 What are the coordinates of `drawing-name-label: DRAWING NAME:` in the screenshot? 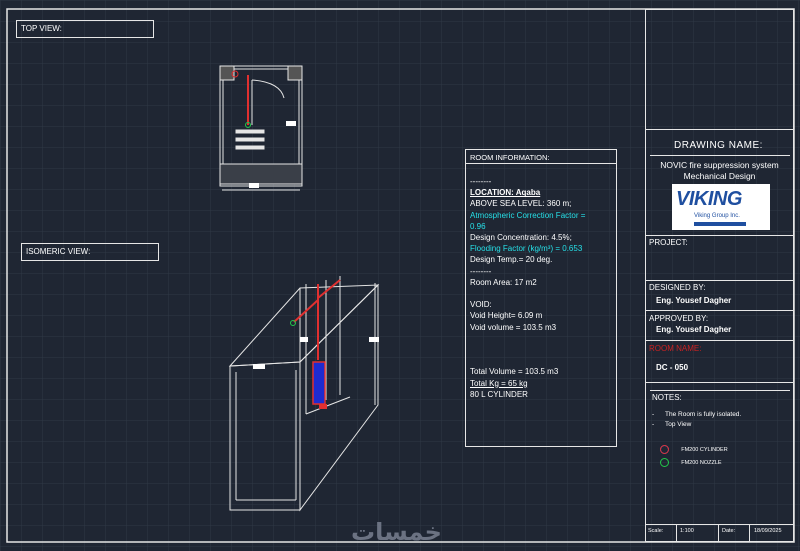 It's located at (718, 145).